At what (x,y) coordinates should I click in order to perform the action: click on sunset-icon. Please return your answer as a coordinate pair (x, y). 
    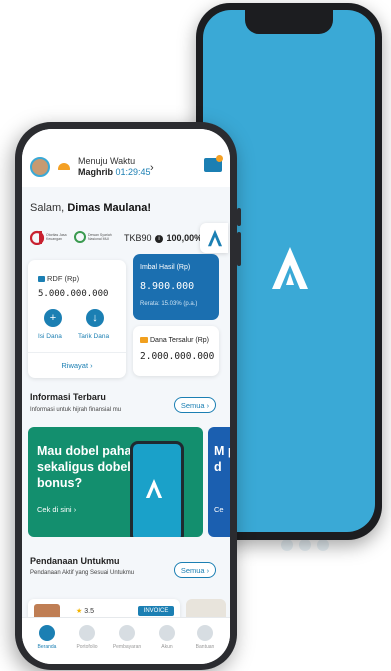
    Looking at the image, I should click on (64, 167).